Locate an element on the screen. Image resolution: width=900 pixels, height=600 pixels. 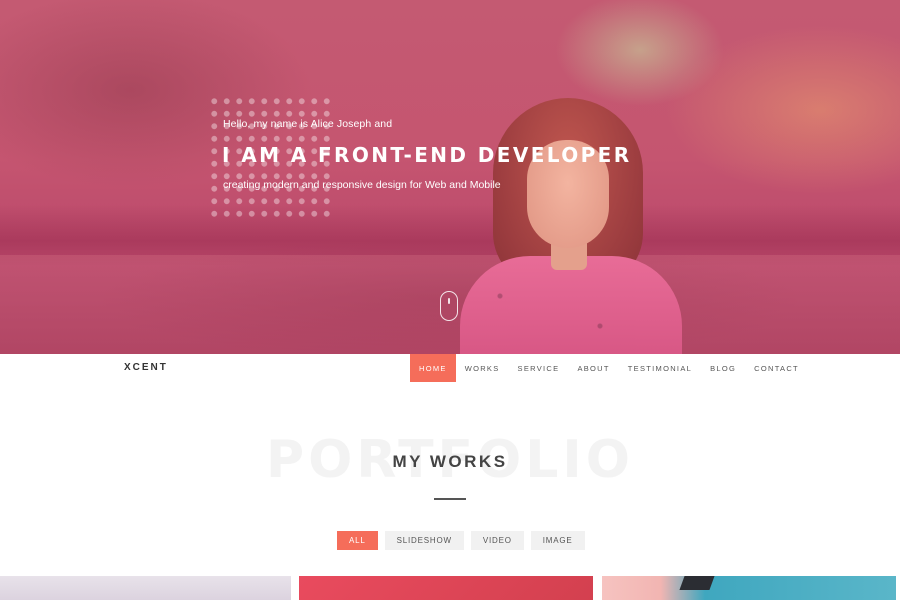
nav-item-contact: CONTACT is located at coordinates (776, 368).